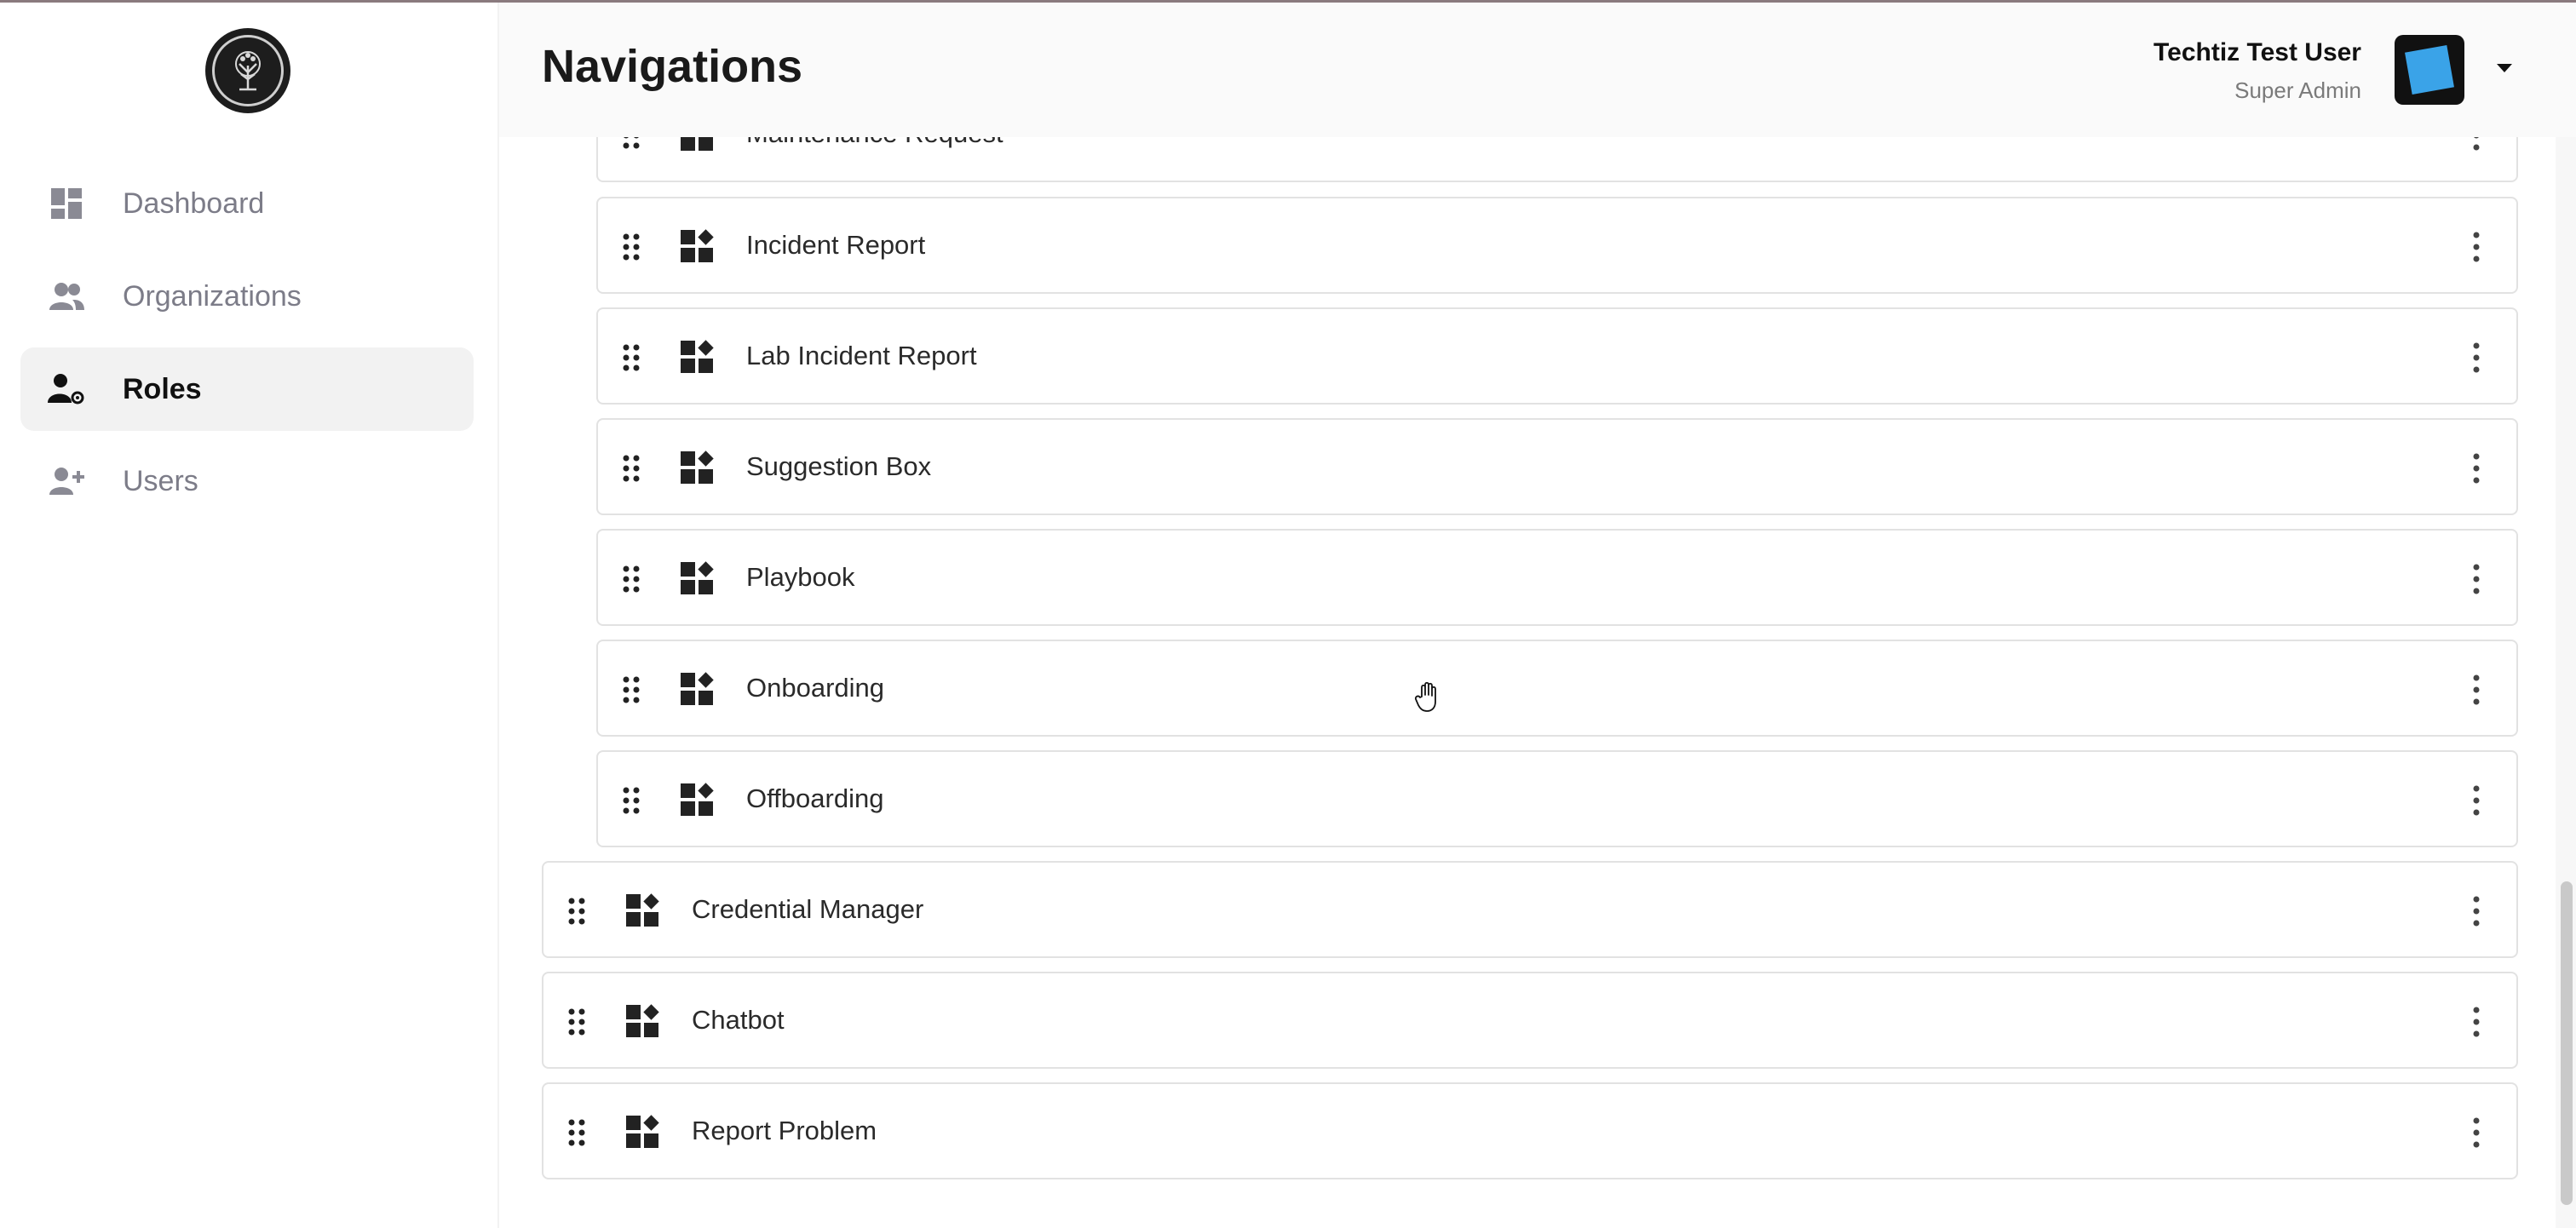 Image resolution: width=2576 pixels, height=1228 pixels. I want to click on sidebar-item-dashboard: Dashboard, so click(247, 203).